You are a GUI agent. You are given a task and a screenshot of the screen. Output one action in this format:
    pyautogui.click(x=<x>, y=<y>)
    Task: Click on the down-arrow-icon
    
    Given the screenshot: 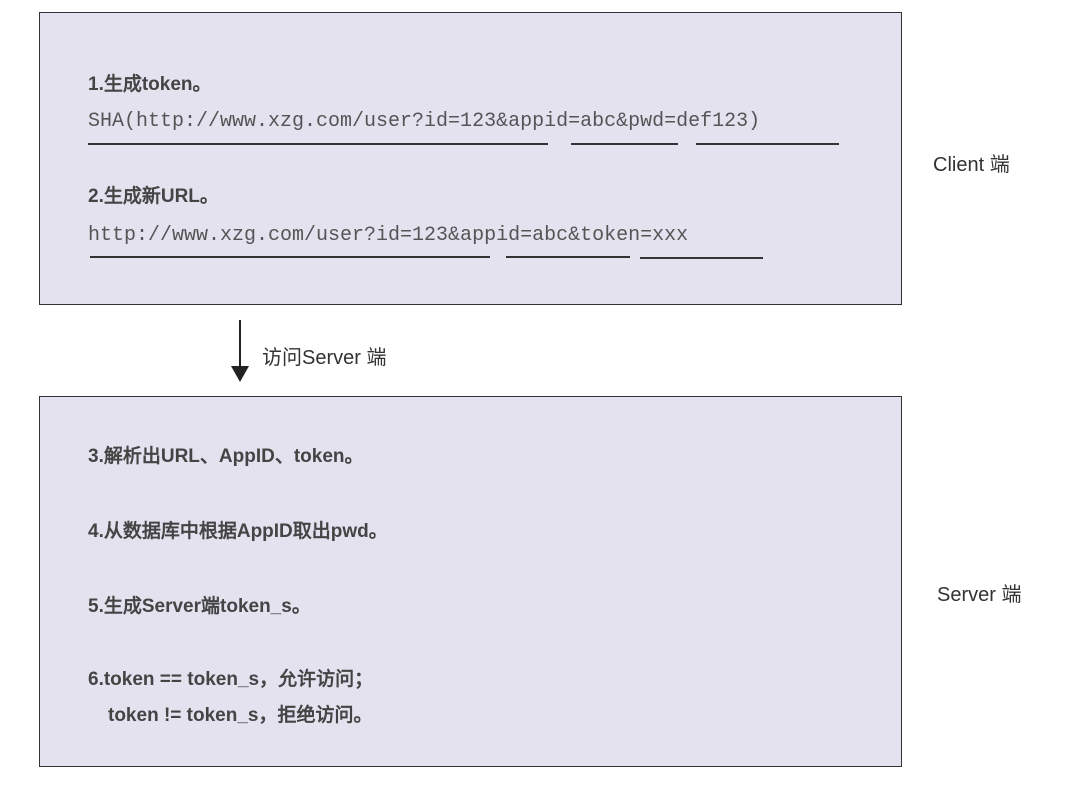 What is the action you would take?
    pyautogui.click(x=240, y=351)
    